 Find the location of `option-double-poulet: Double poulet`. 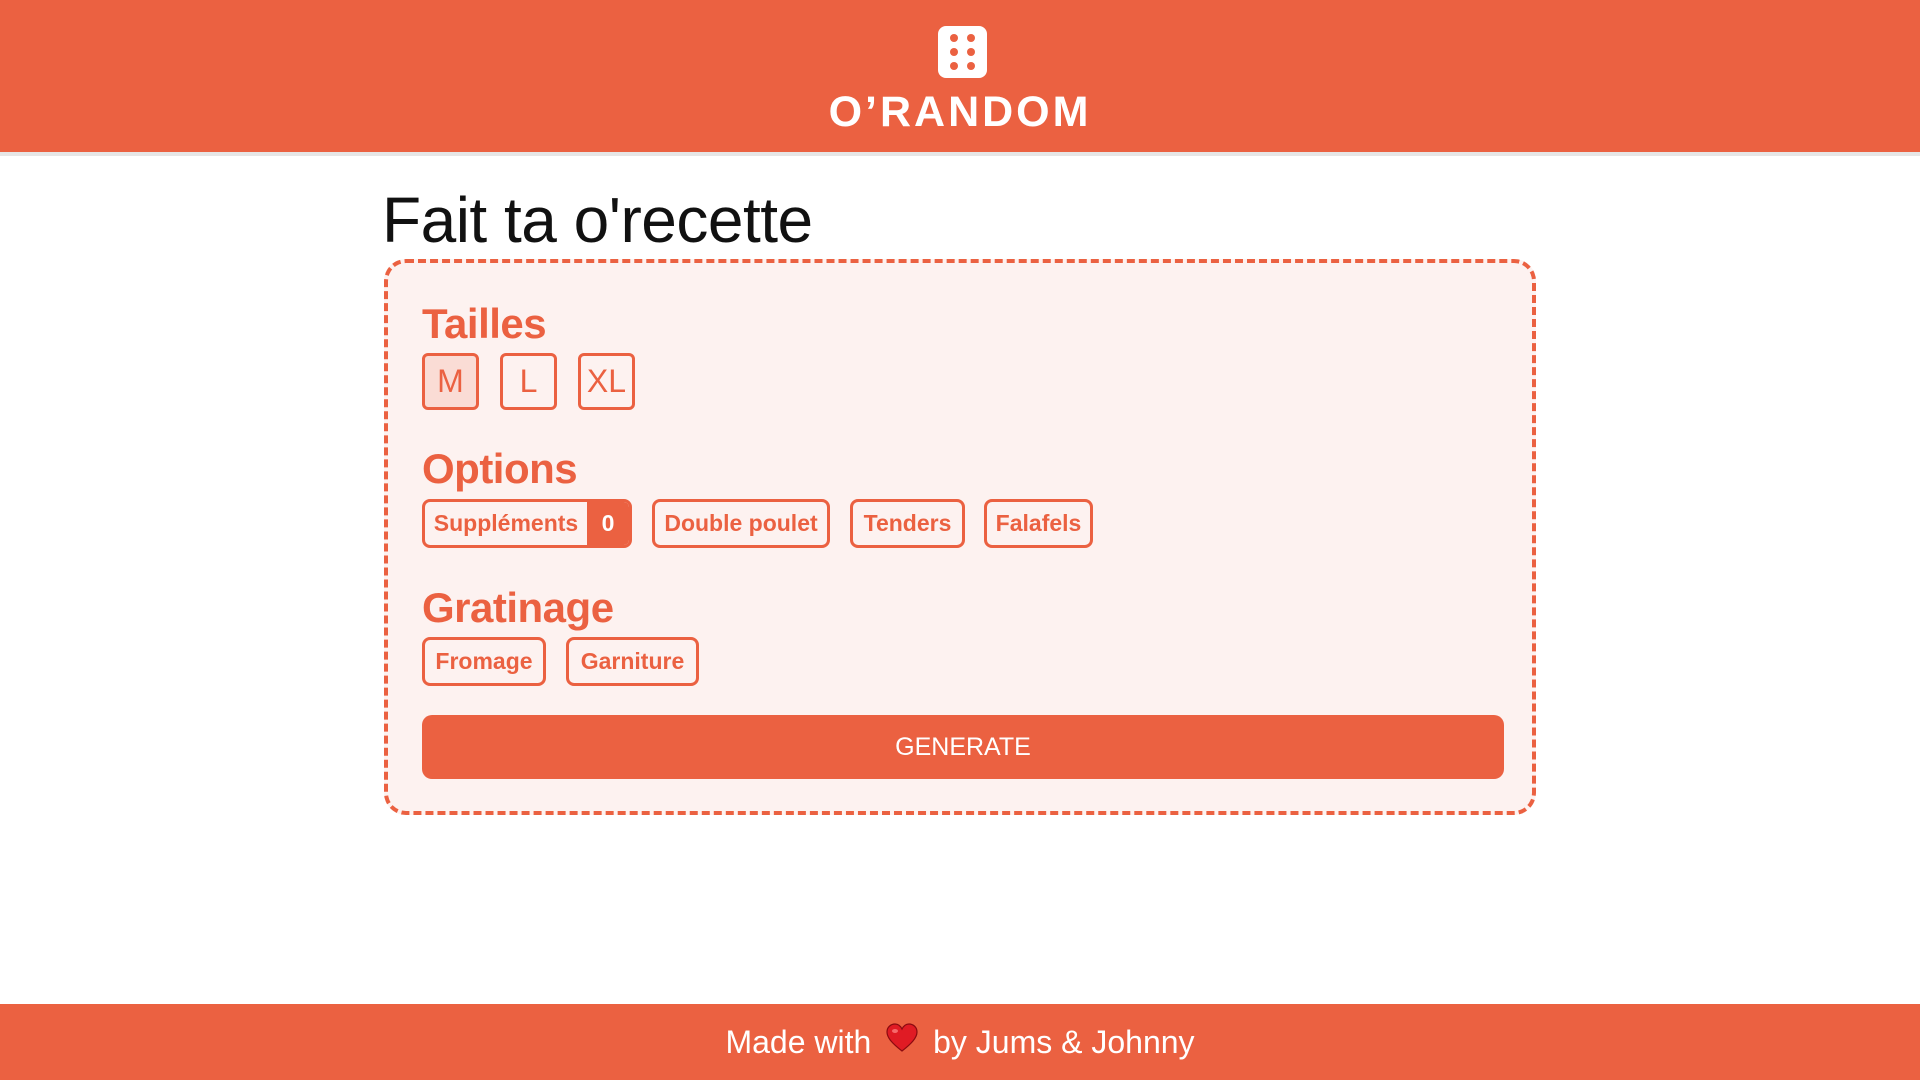

option-double-poulet: Double poulet is located at coordinates (741, 523).